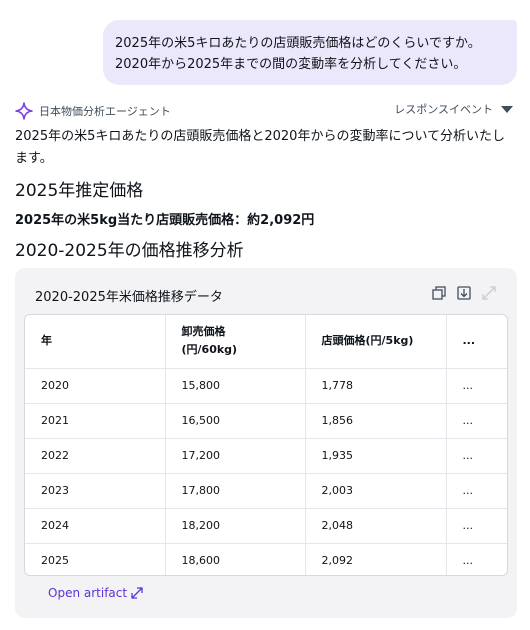  What do you see at coordinates (95, 559) in the screenshot?
I see `cell-year: 2025` at bounding box center [95, 559].